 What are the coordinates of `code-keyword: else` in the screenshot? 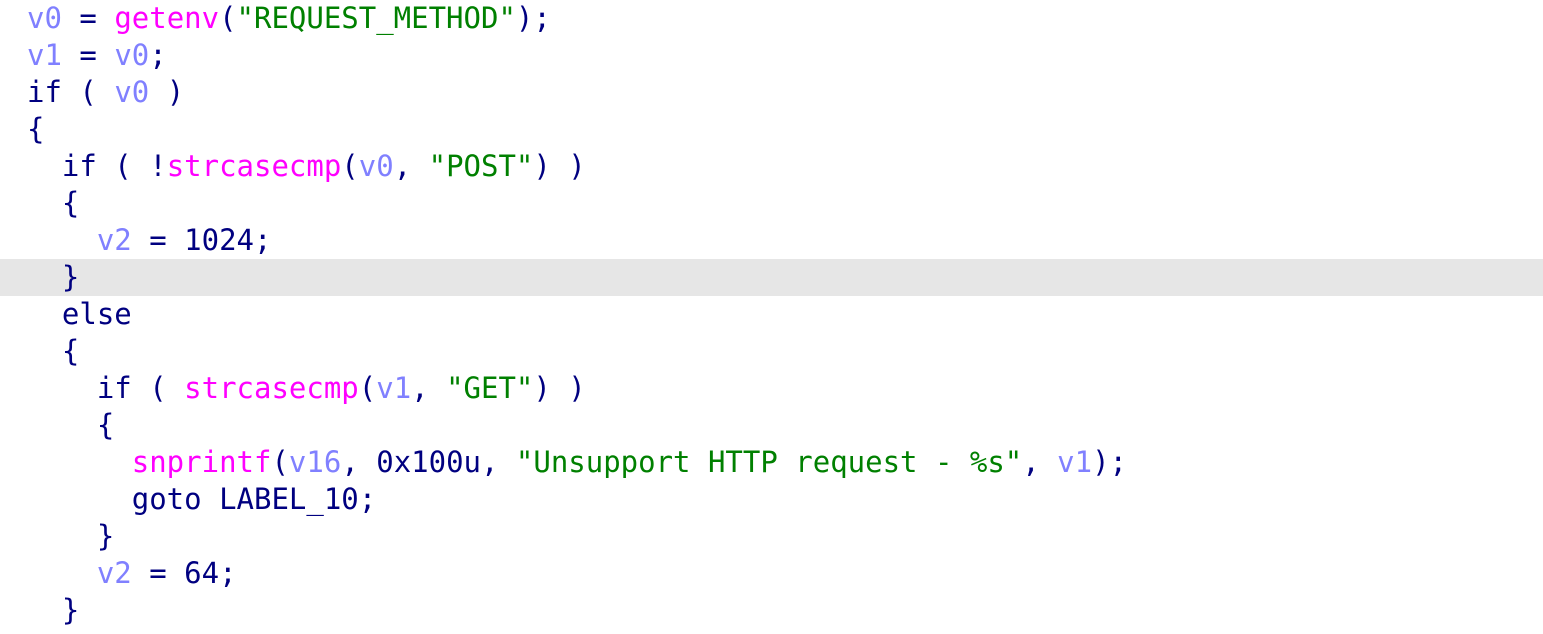 It's located at (96, 314).